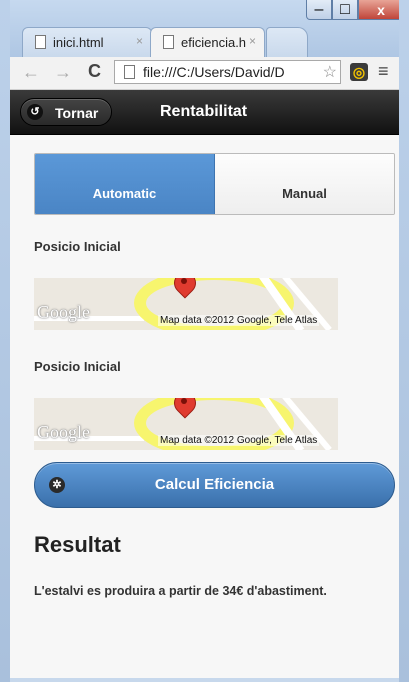 This screenshot has width=409, height=682. Describe the element at coordinates (77, 544) in the screenshot. I see `result-heading: Resultat` at that location.